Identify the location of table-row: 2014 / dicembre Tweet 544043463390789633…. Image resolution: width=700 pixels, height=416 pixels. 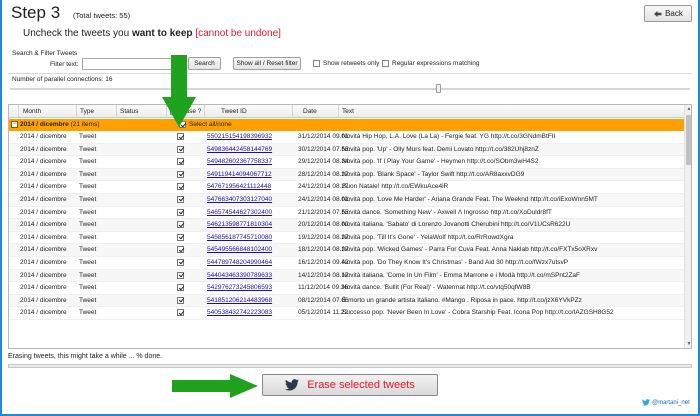
(346, 276).